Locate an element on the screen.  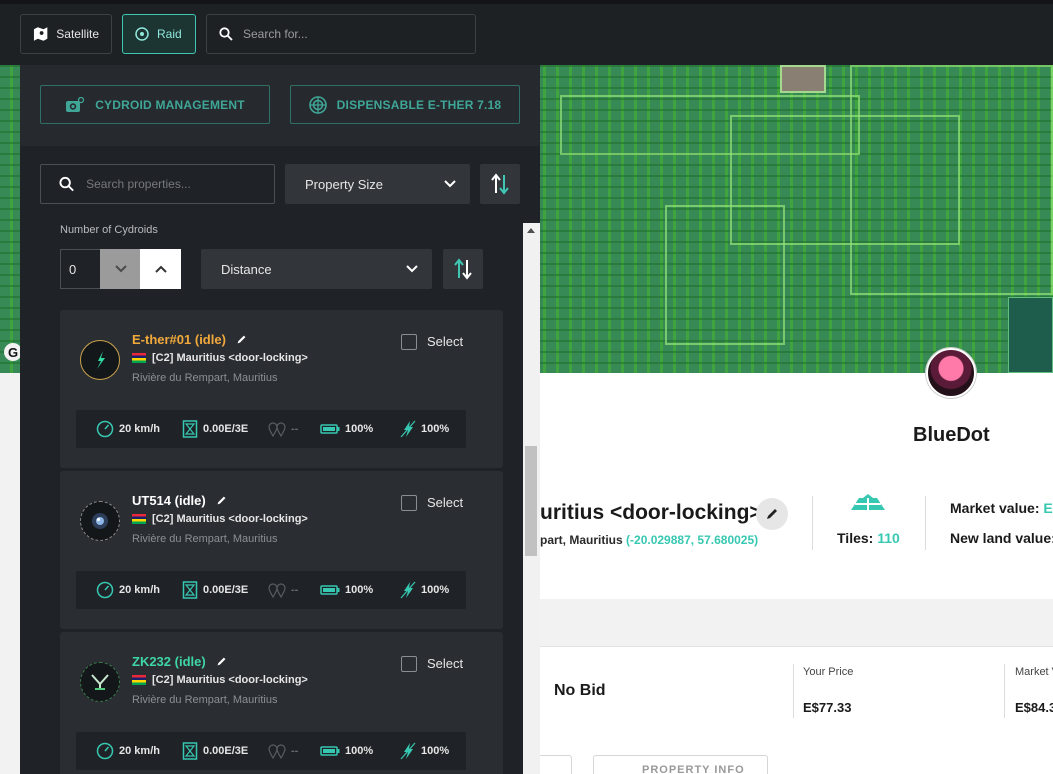
ether-icon is located at coordinates (317, 104).